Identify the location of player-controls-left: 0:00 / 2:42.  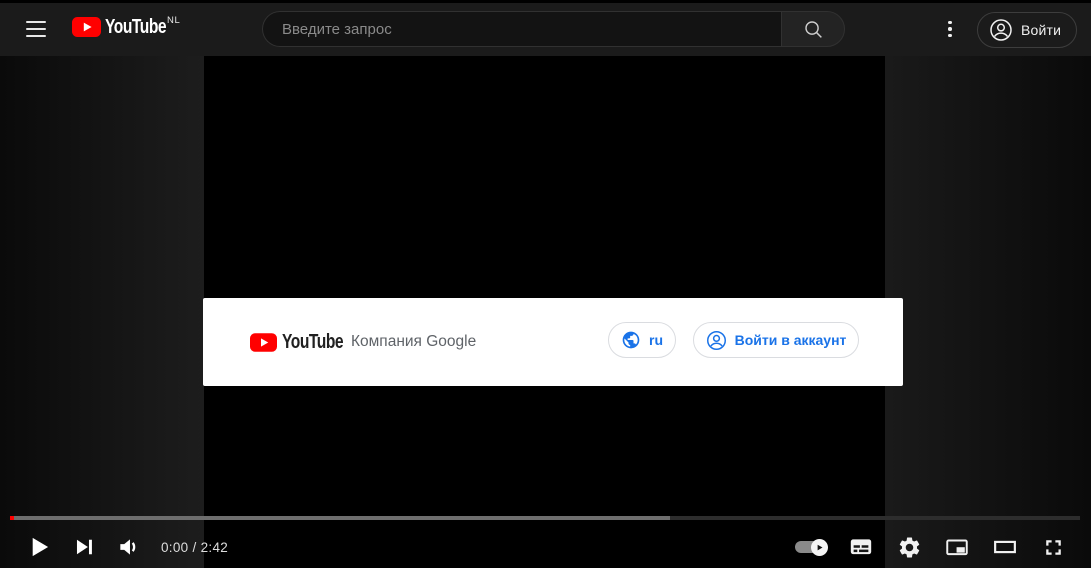
(122, 547).